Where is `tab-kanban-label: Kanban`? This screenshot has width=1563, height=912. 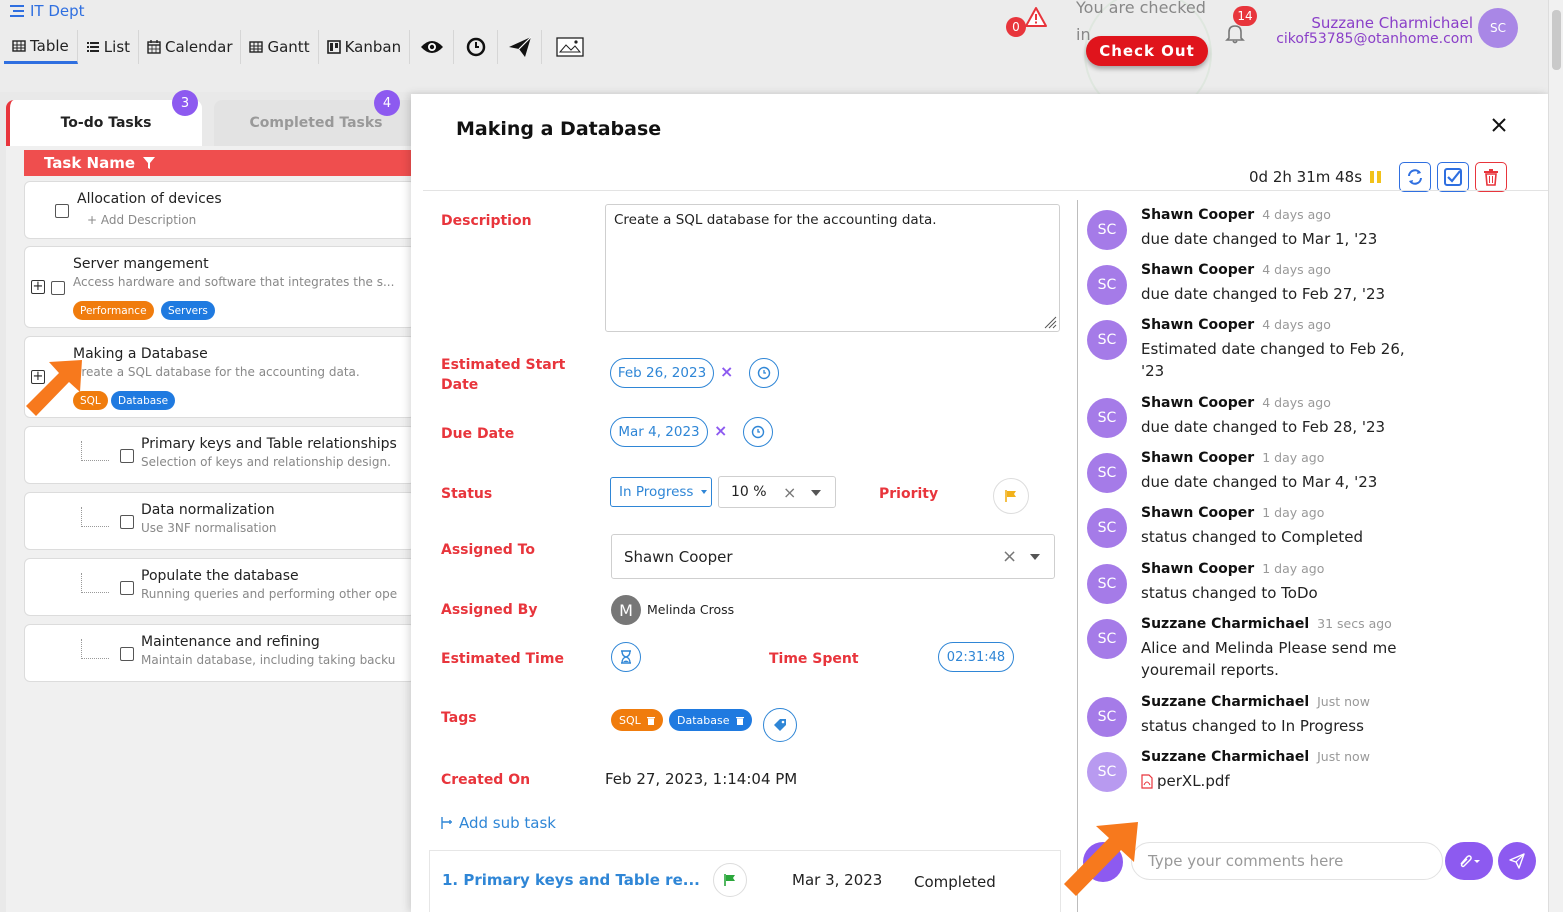
tab-kanban-label: Kanban is located at coordinates (373, 47).